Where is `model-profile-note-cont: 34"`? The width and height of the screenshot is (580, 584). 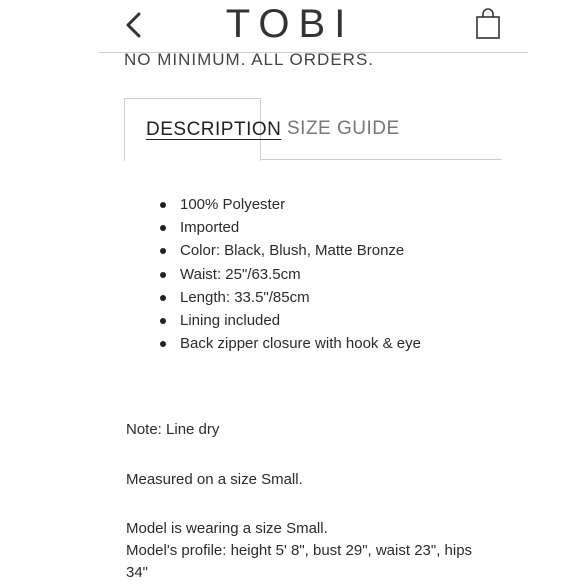 model-profile-note-cont: 34" is located at coordinates (137, 572).